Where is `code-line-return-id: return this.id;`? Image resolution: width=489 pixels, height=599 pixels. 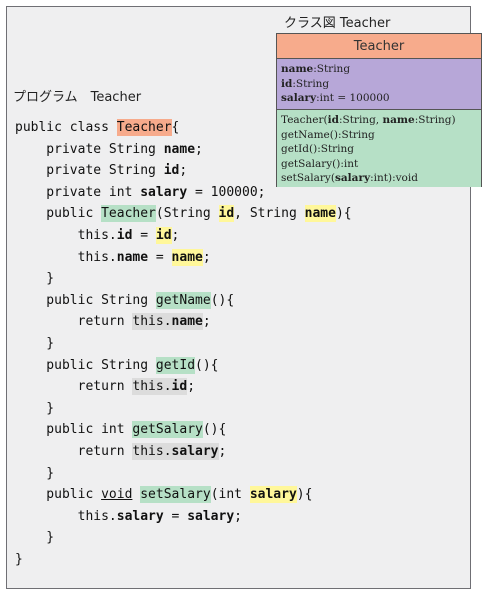 code-line-return-id: return this.id; is located at coordinates (105, 387).